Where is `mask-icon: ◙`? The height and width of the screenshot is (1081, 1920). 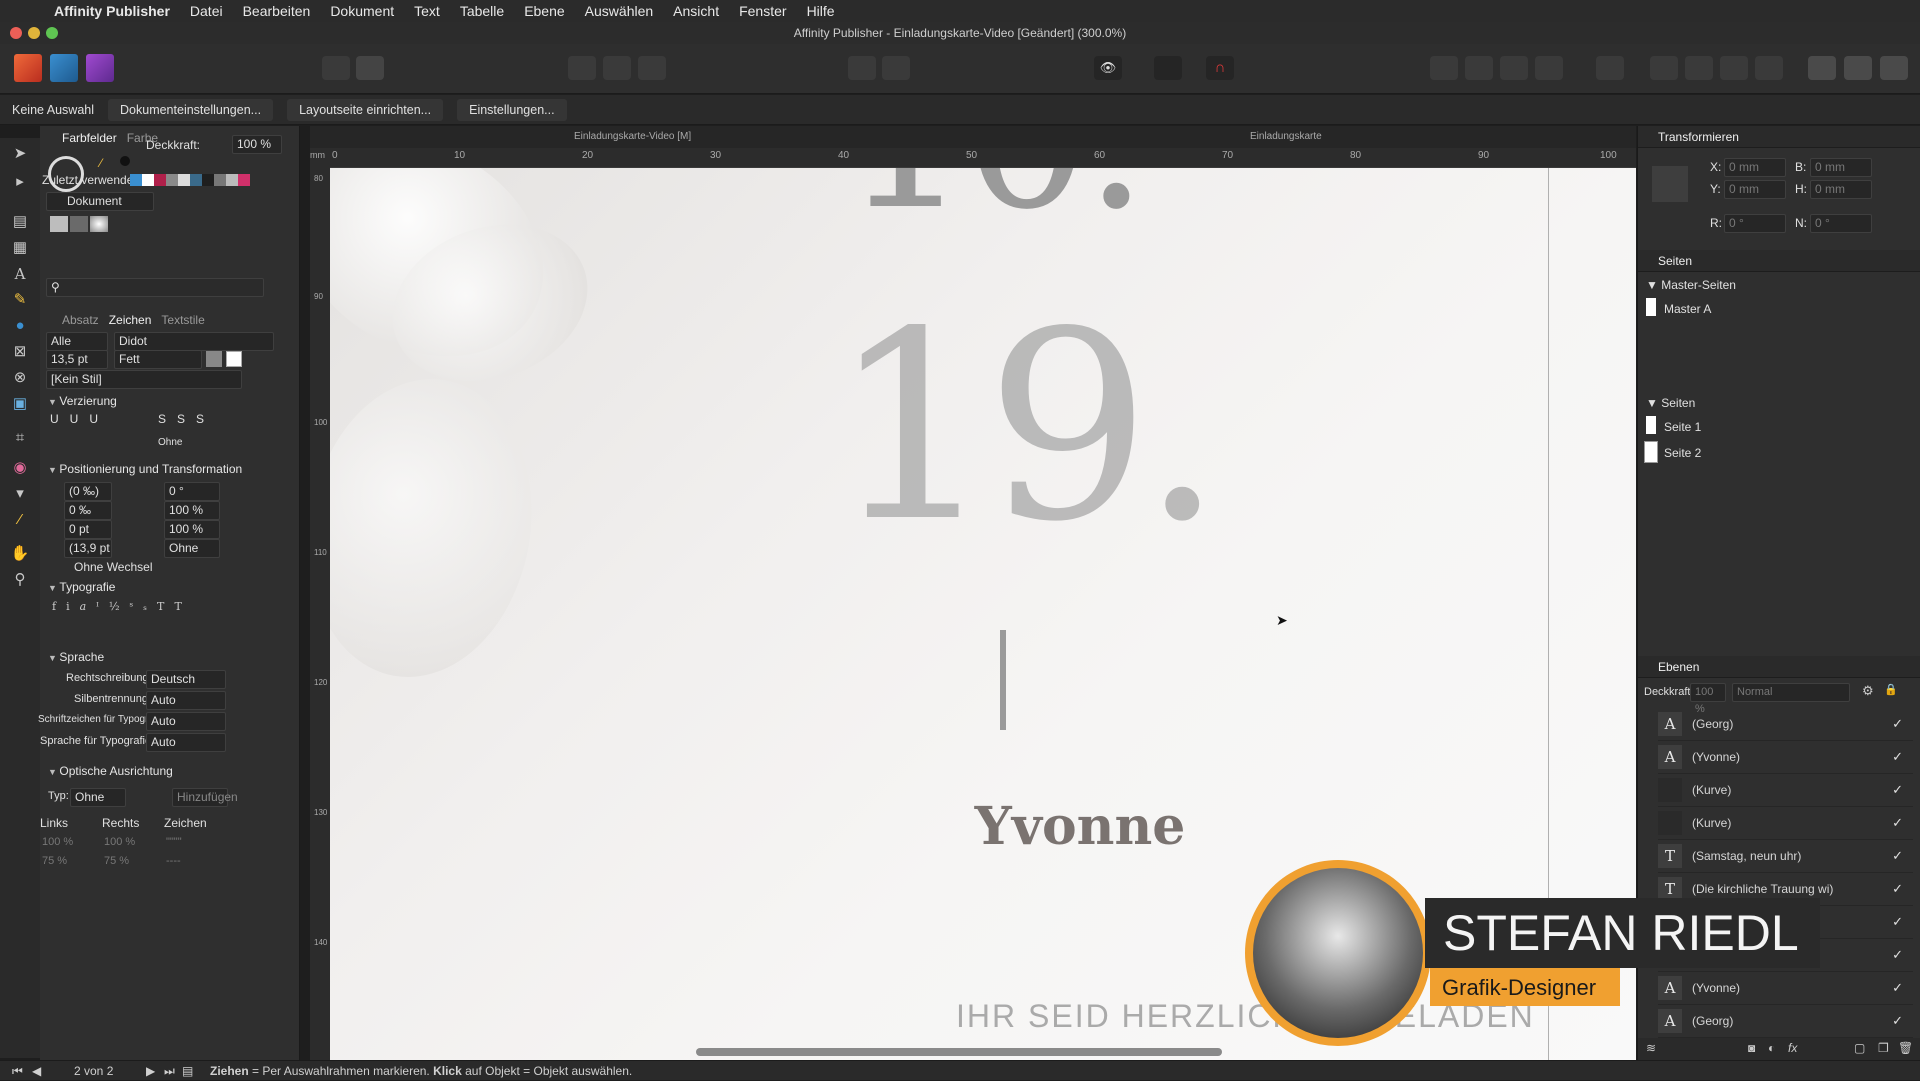 mask-icon: ◙ is located at coordinates (1751, 1048).